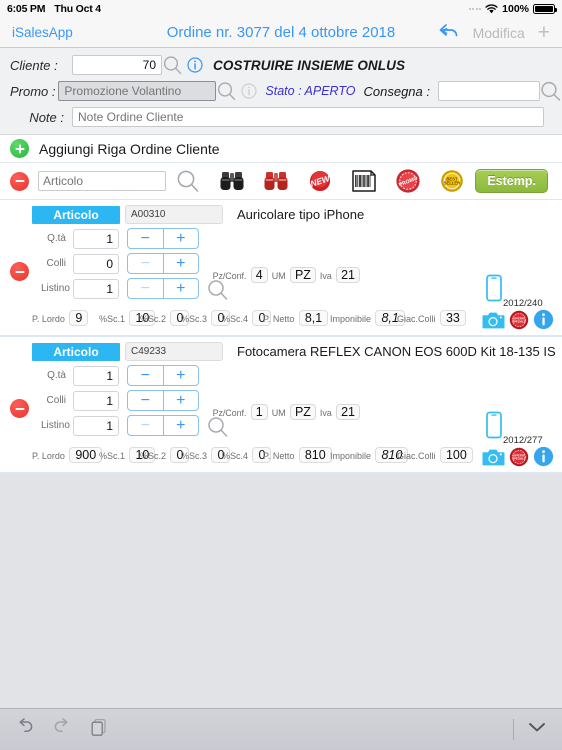 Image resolution: width=562 pixels, height=750 pixels. What do you see at coordinates (240, 412) in the screenshot?
I see `pz-conf-field: Pz/Conf. 1` at bounding box center [240, 412].